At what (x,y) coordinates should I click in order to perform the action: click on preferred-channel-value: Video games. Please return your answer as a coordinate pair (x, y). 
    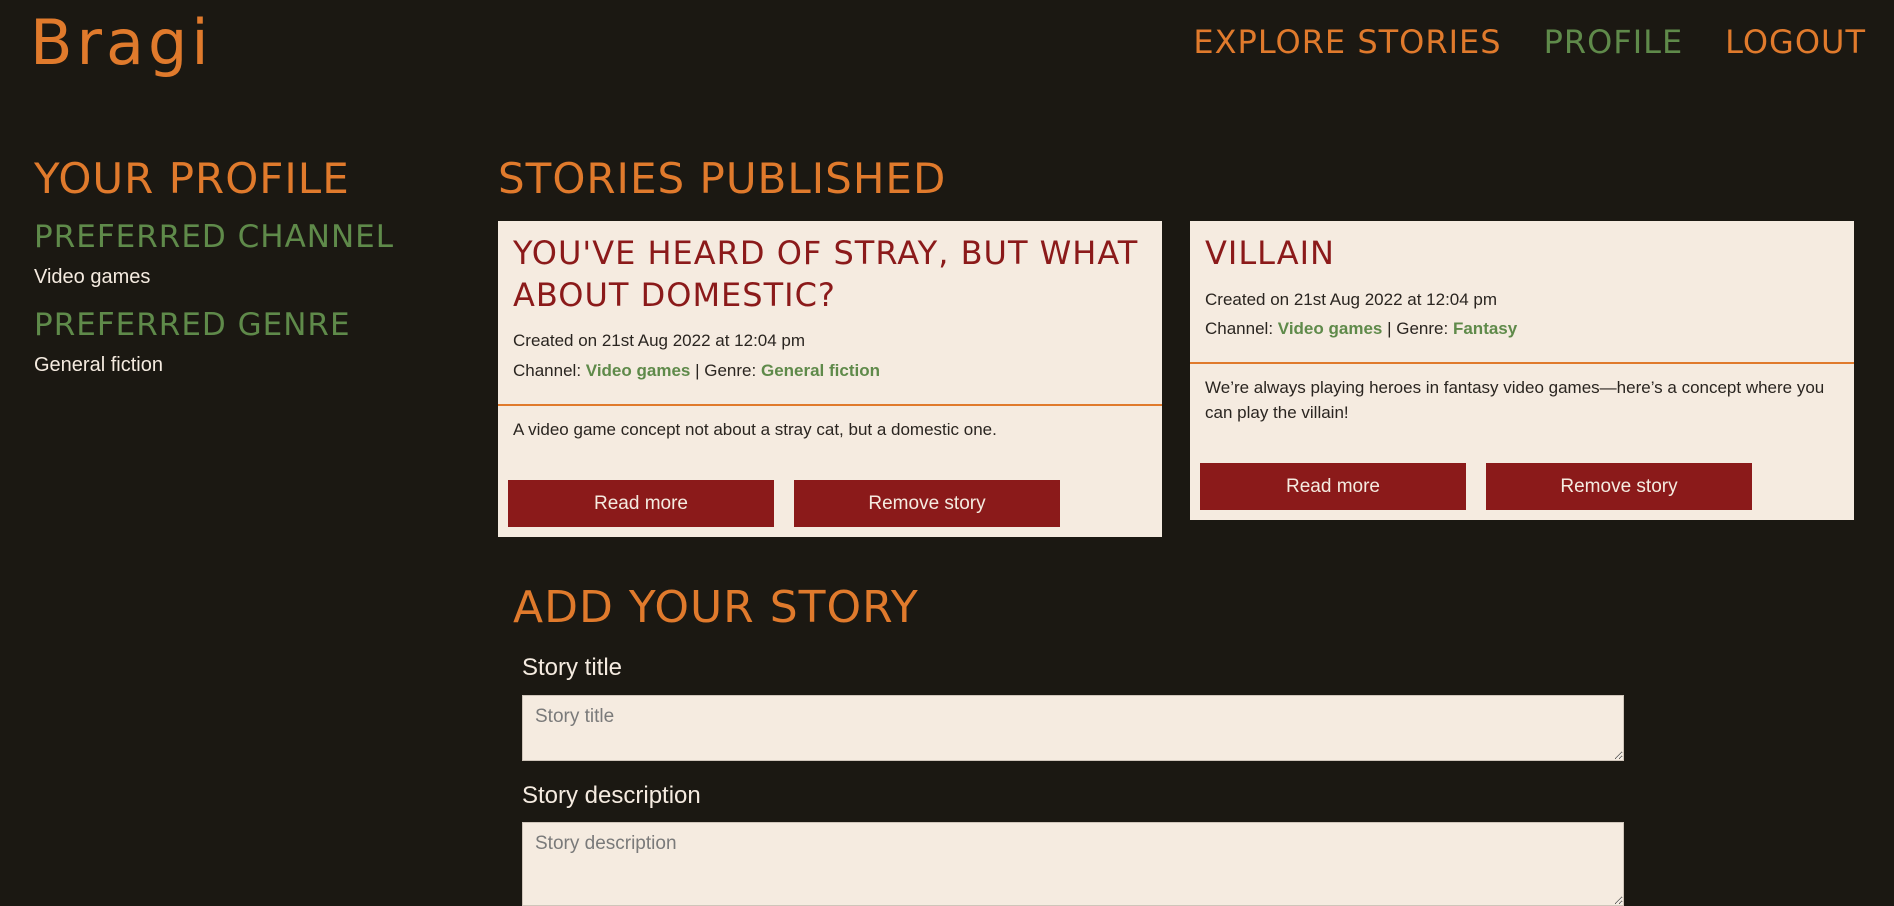
    Looking at the image, I should click on (92, 277).